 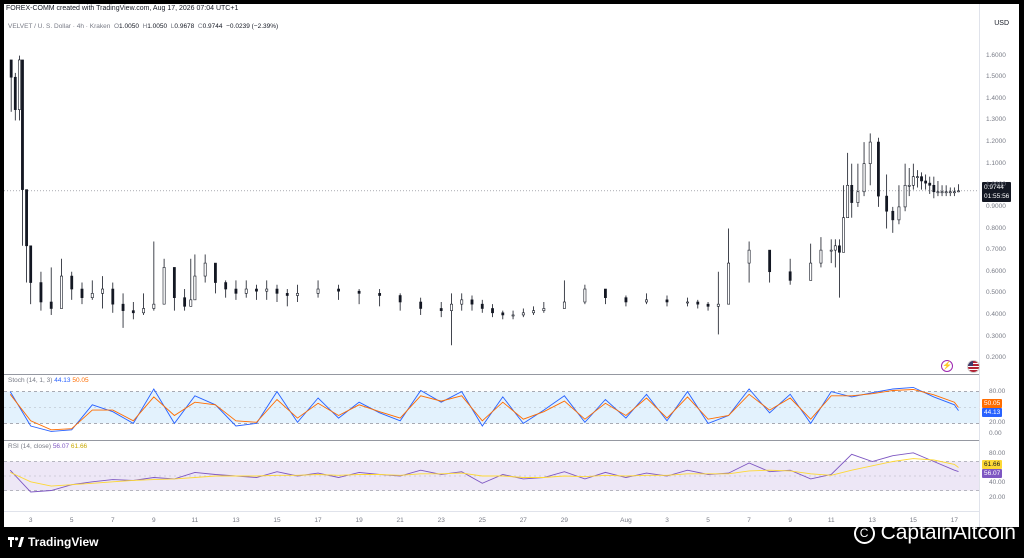 I want to click on price-tick-label: 0.2000, so click(x=996, y=358).